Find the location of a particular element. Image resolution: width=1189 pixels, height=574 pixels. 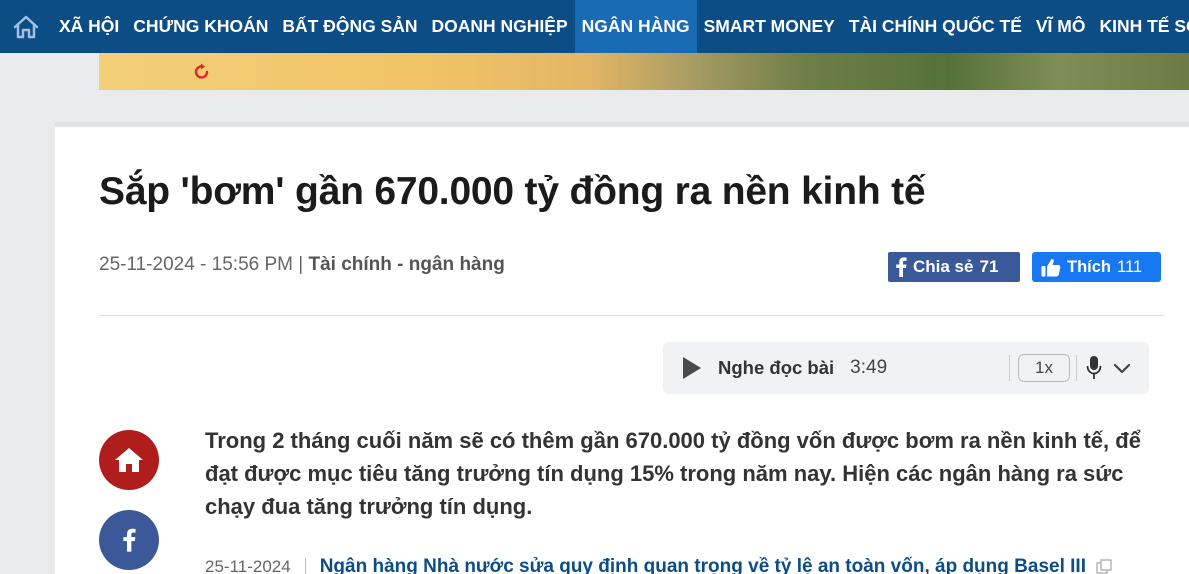

chevron-down-icon is located at coordinates (1122, 368).